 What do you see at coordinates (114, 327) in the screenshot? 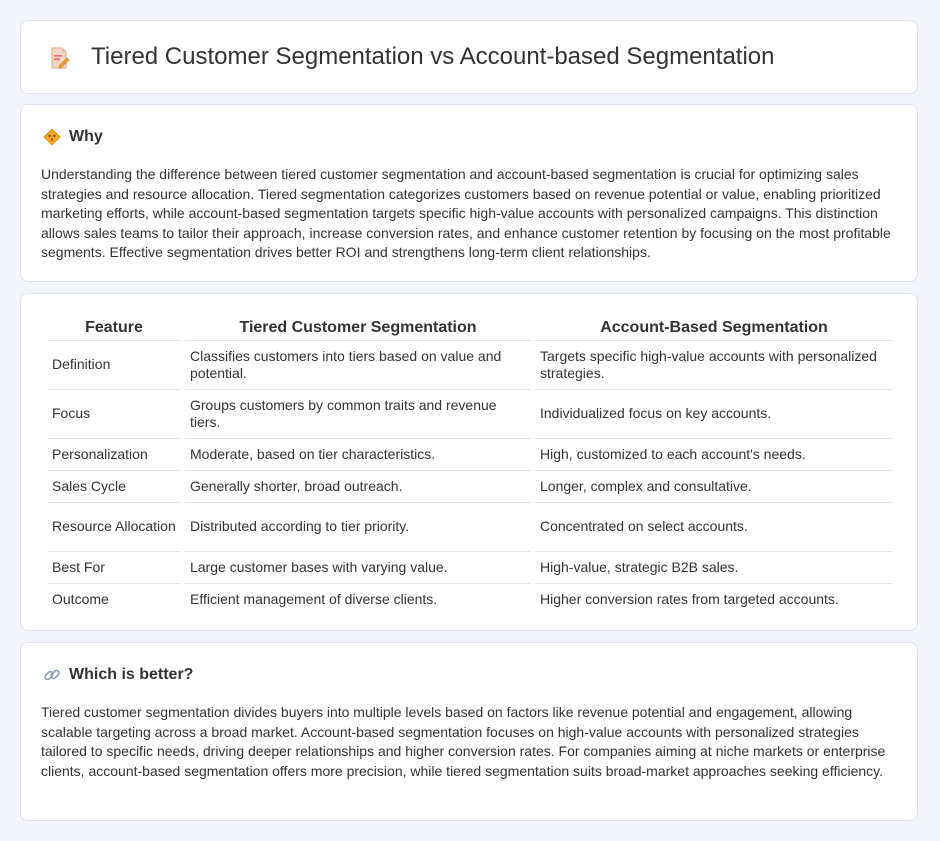
I see `header-feature: Feature` at bounding box center [114, 327].